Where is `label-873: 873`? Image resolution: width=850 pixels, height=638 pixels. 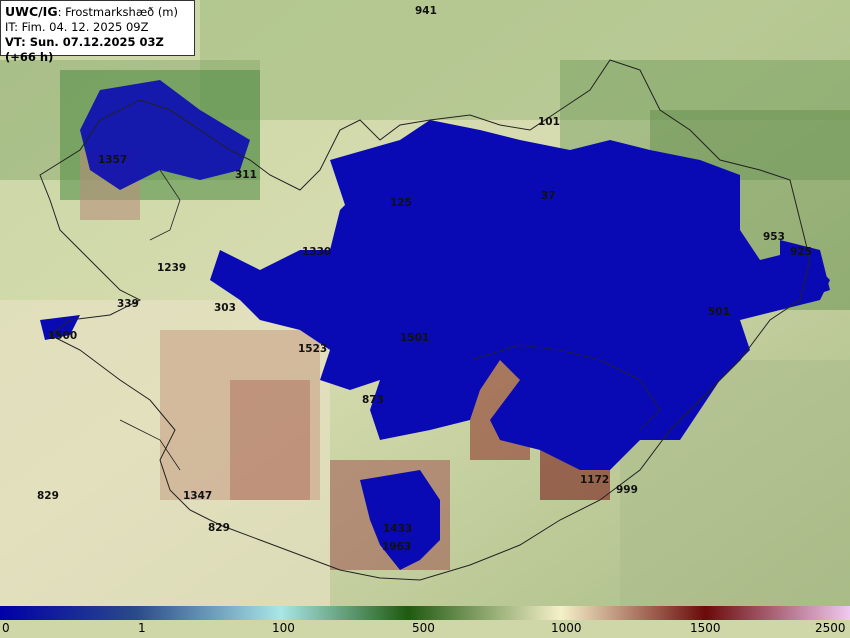 label-873: 873 is located at coordinates (373, 400).